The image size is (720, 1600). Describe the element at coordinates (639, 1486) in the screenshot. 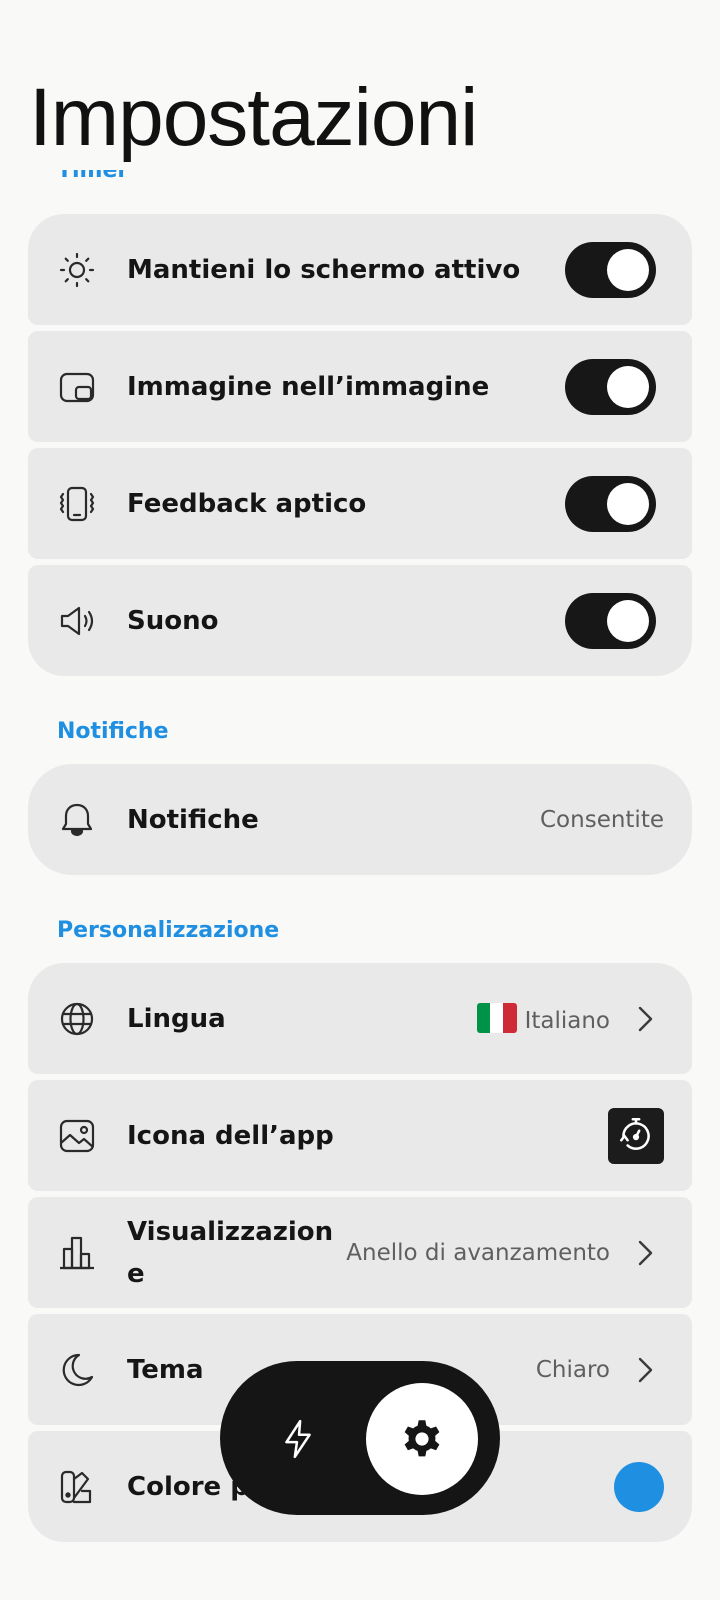

I see `main-color-swatch` at that location.